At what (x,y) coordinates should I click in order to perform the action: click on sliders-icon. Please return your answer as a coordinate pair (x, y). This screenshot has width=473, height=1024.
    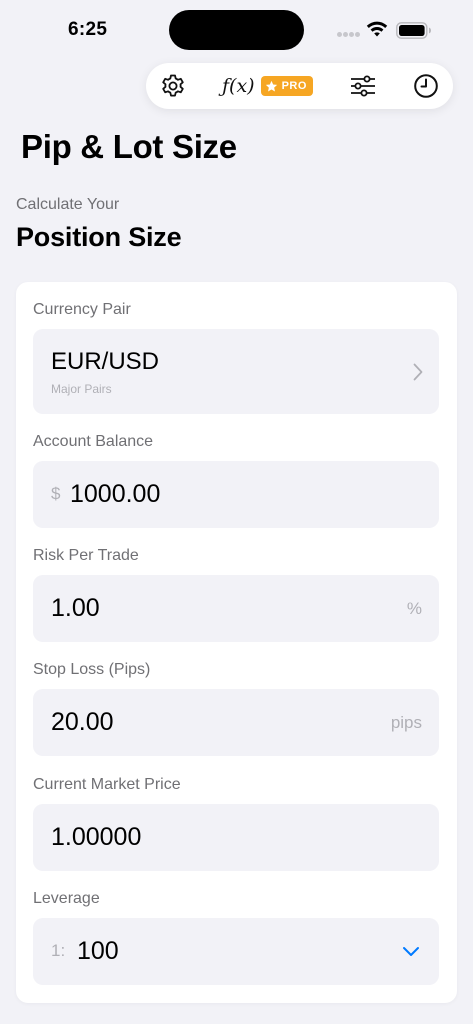
    Looking at the image, I should click on (363, 86).